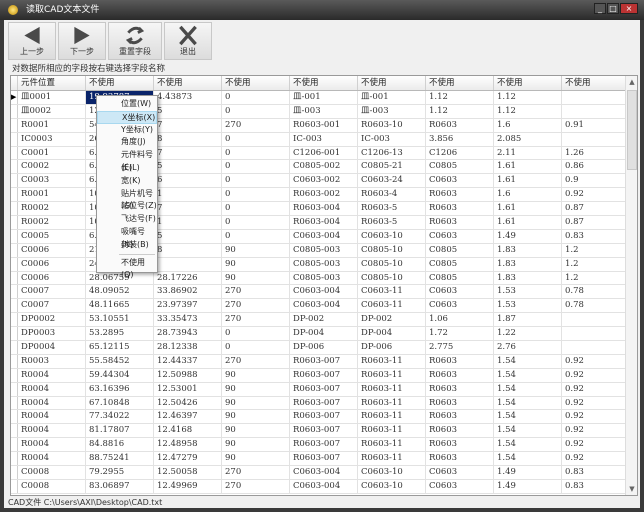 The width and height of the screenshot is (644, 512). I want to click on table-cell: C0603-10, so click(392, 236).